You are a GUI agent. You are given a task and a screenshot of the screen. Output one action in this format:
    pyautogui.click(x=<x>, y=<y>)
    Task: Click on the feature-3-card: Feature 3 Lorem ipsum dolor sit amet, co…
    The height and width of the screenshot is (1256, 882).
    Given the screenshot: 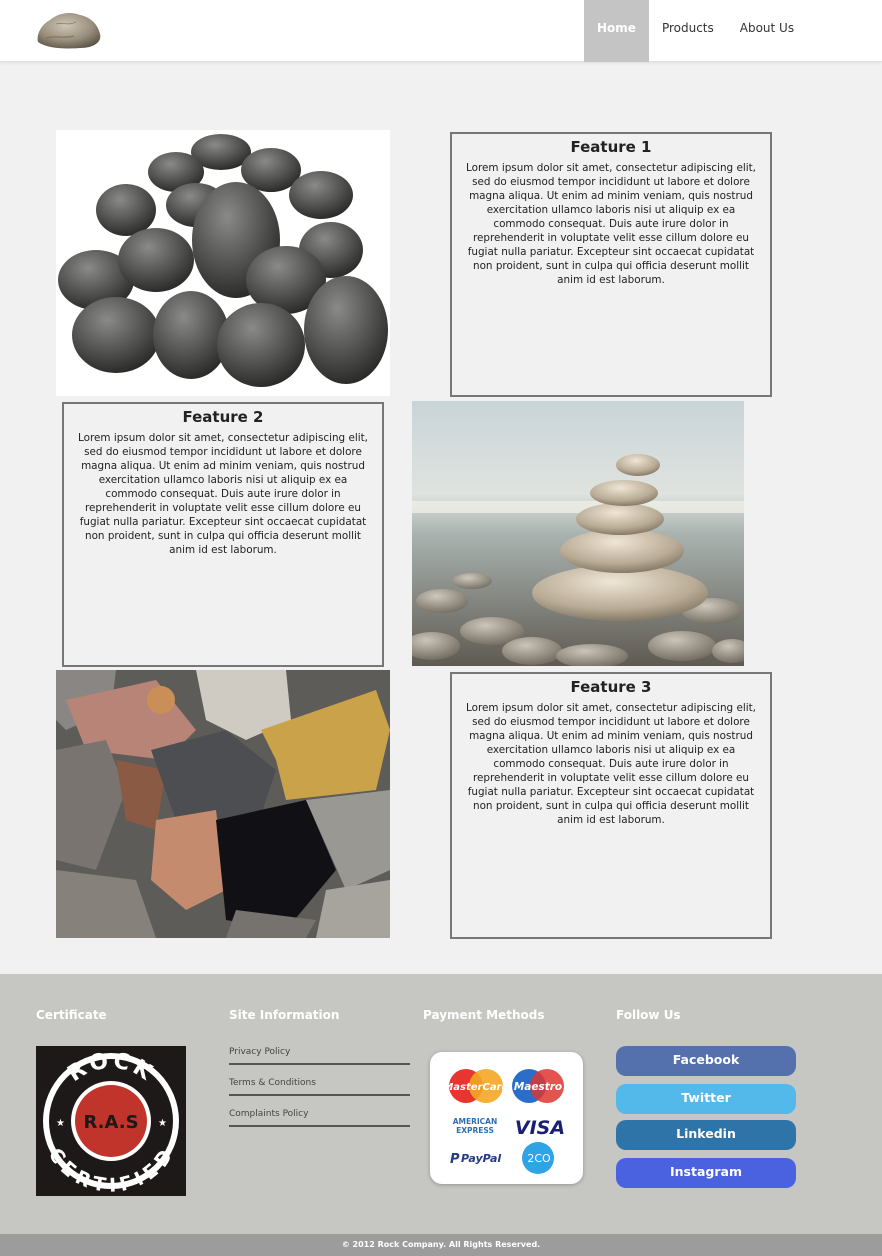 What is the action you would take?
    pyautogui.click(x=611, y=805)
    